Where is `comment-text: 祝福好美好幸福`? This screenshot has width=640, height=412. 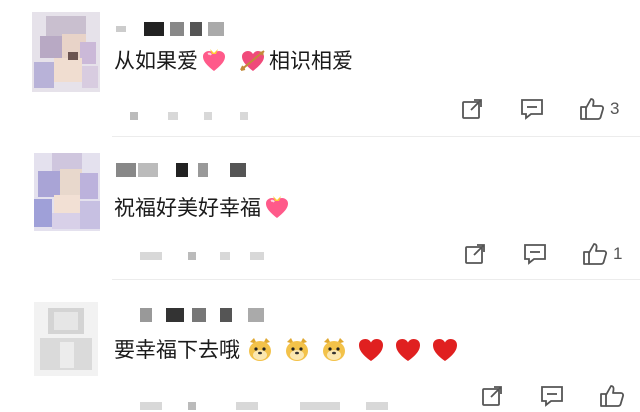
comment-text: 祝福好美好幸福 is located at coordinates (203, 208).